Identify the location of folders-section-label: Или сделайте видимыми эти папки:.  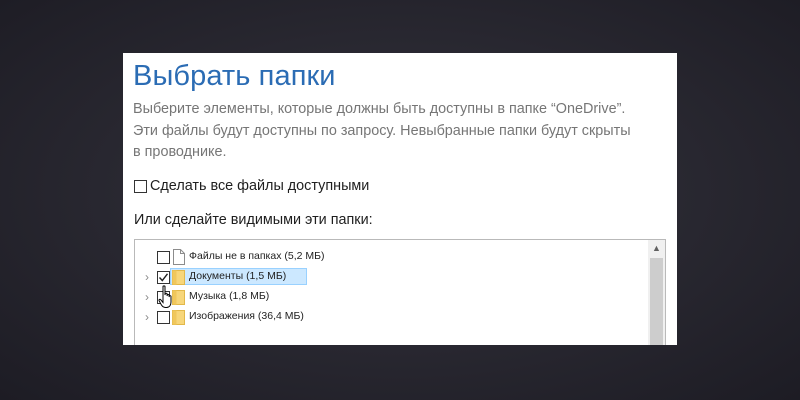
(253, 220).